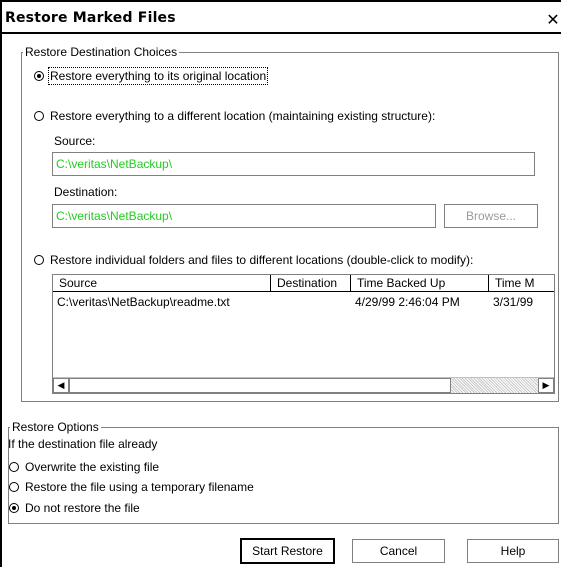 This screenshot has width=561, height=567. I want to click on scroll-left-icon: ◀, so click(61, 385).